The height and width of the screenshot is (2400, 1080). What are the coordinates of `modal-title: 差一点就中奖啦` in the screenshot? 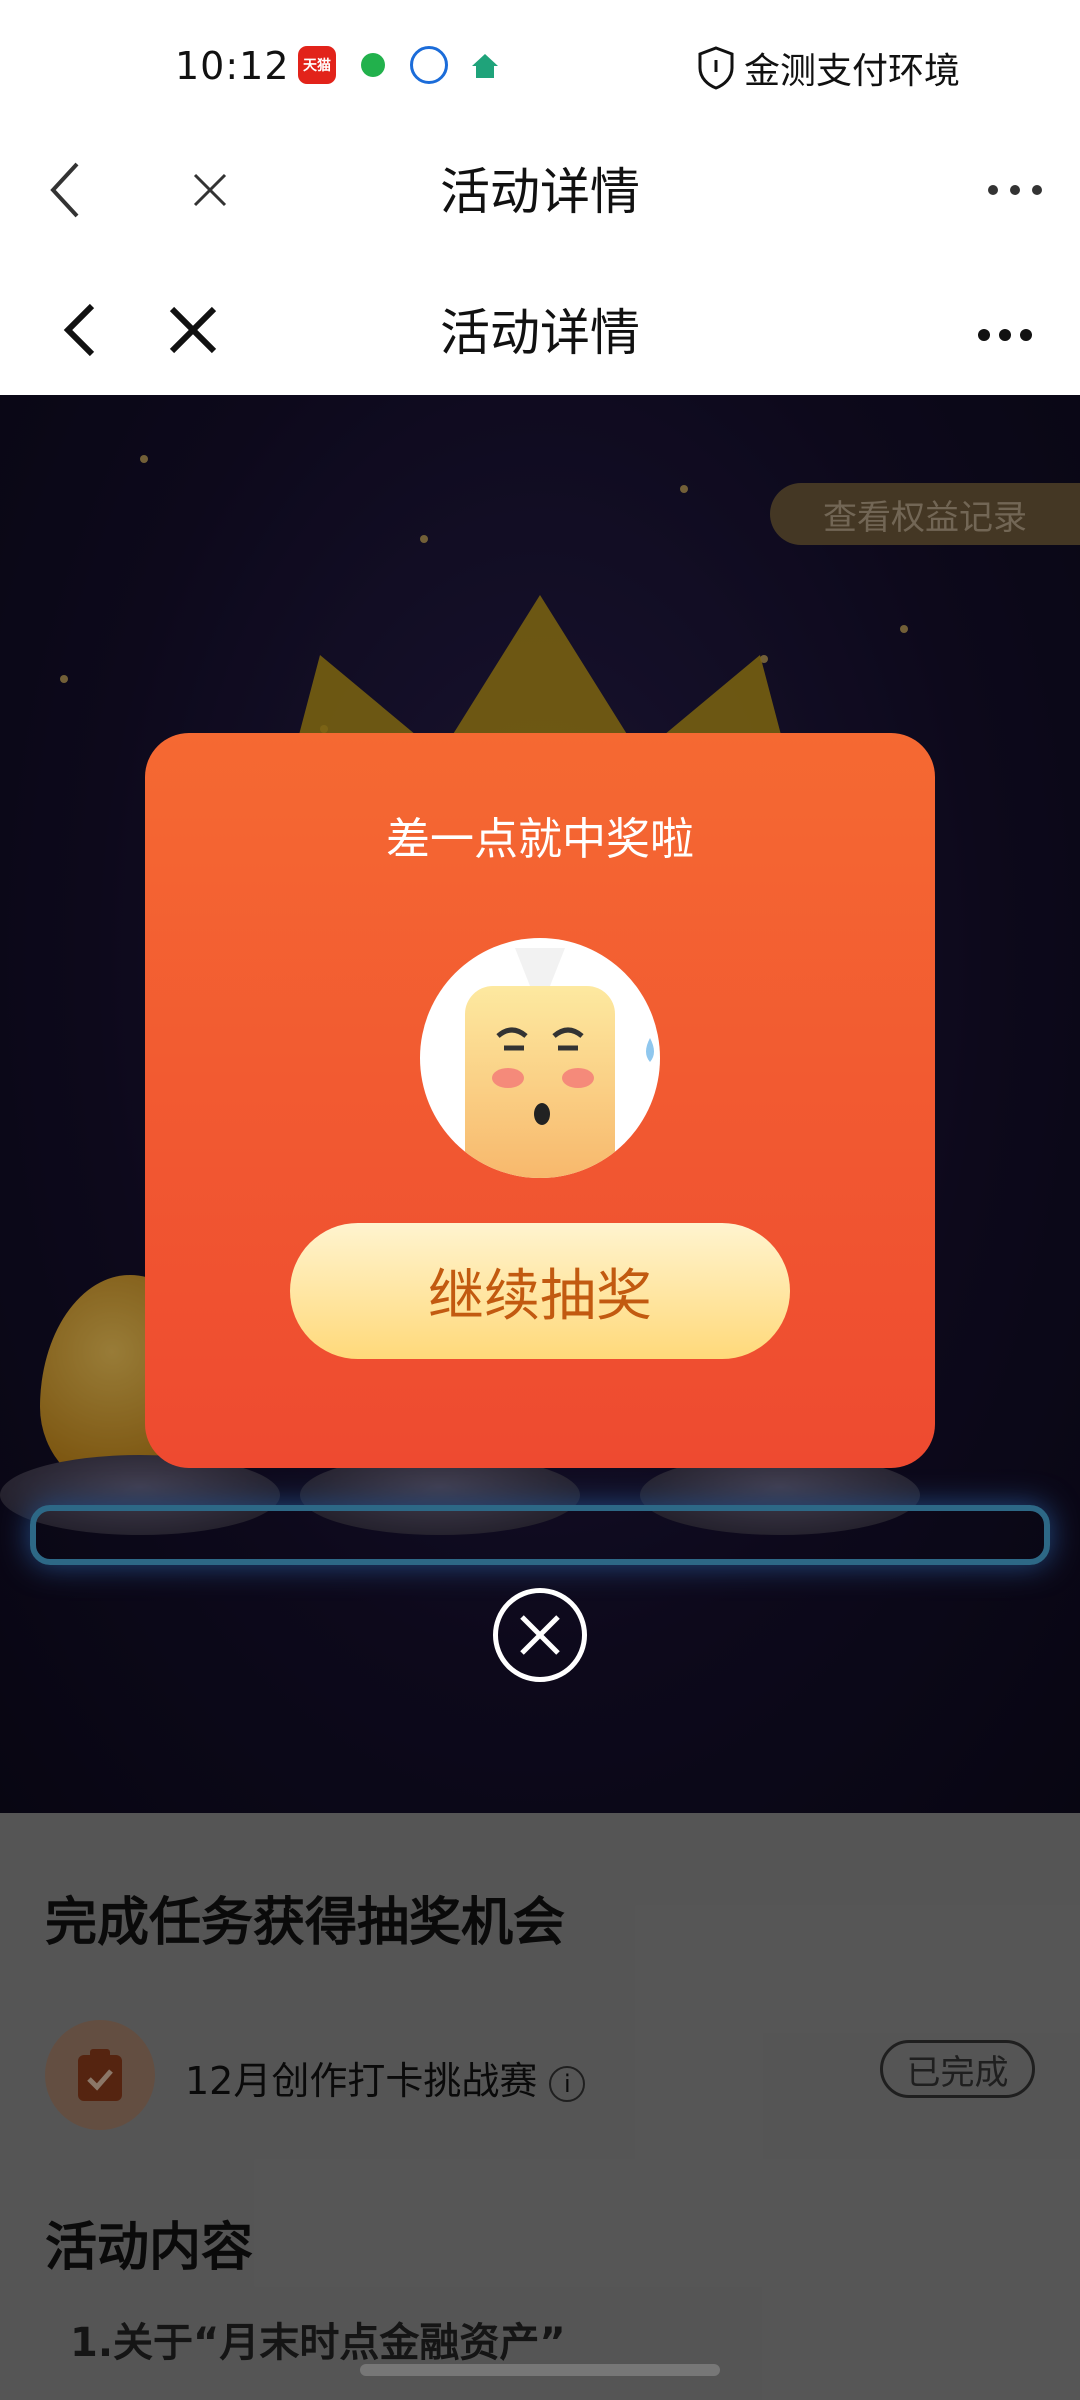 It's located at (540, 839).